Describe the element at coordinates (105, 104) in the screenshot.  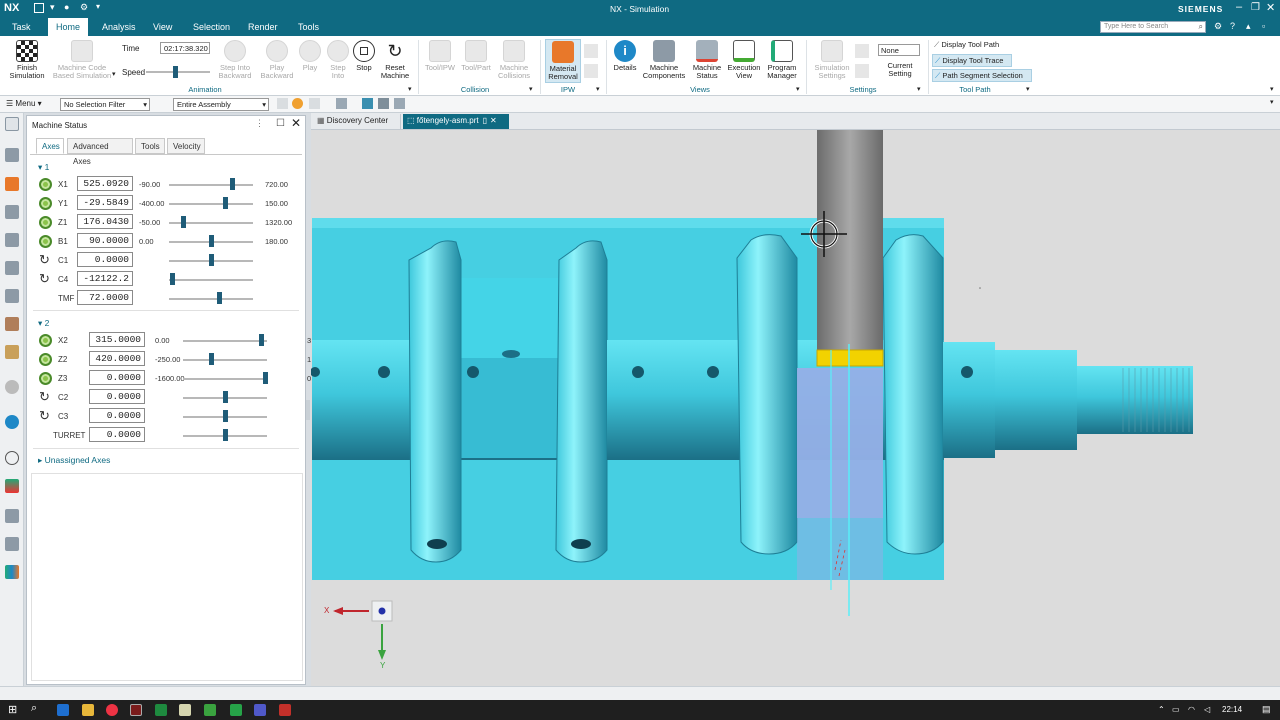
I see `selection-filter-select: No Selection Filter ▾` at that location.